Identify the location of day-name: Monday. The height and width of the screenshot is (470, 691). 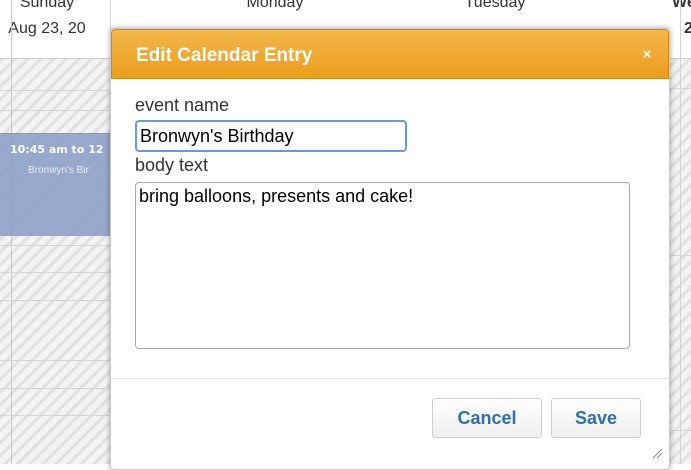
(275, 5).